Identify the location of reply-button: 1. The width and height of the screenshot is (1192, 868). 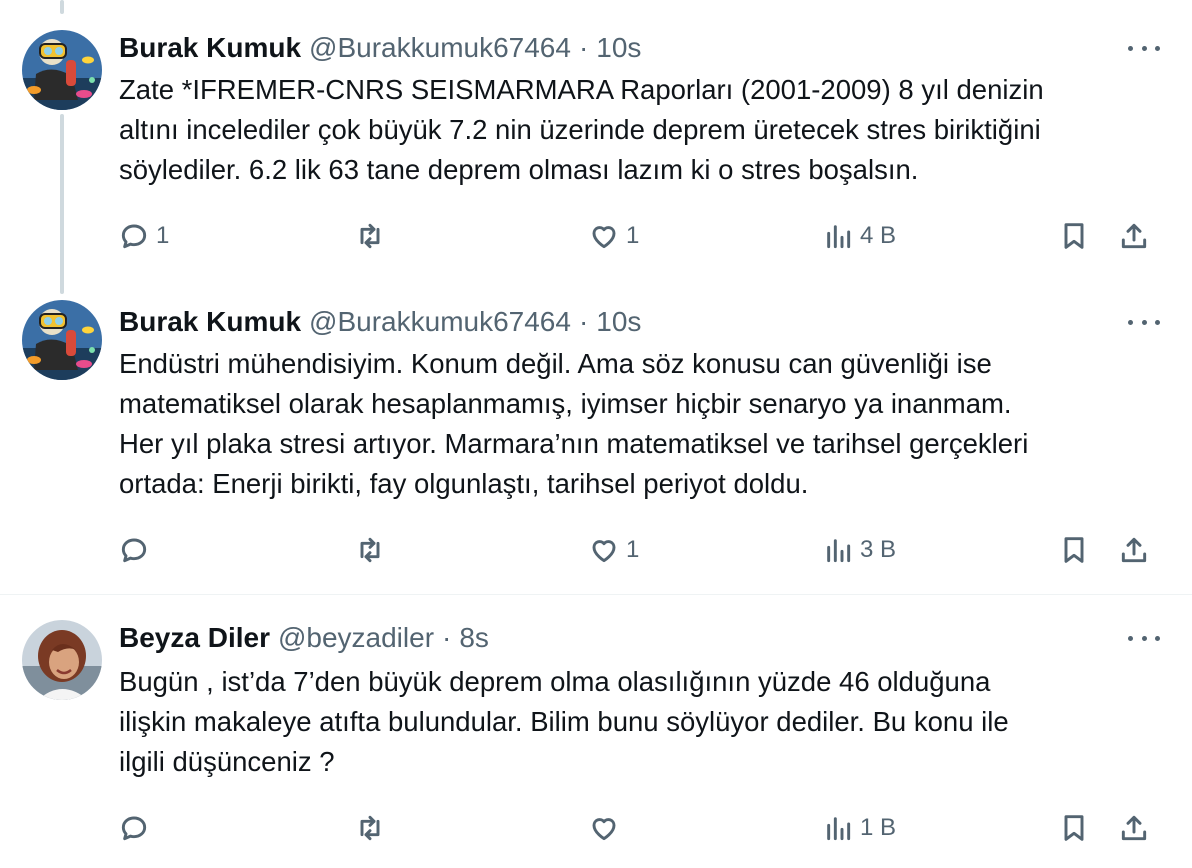
(143, 236).